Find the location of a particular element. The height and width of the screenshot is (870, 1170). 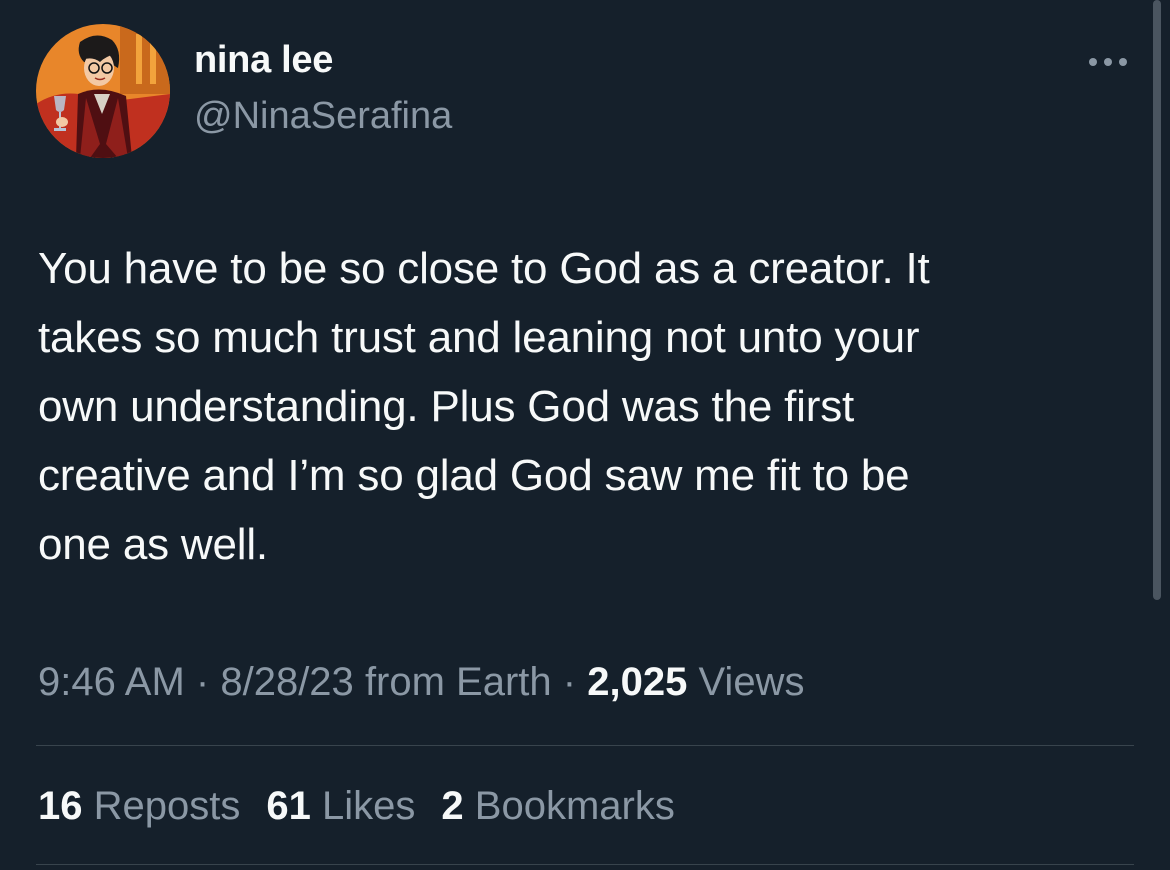

avatar is located at coordinates (103, 91).